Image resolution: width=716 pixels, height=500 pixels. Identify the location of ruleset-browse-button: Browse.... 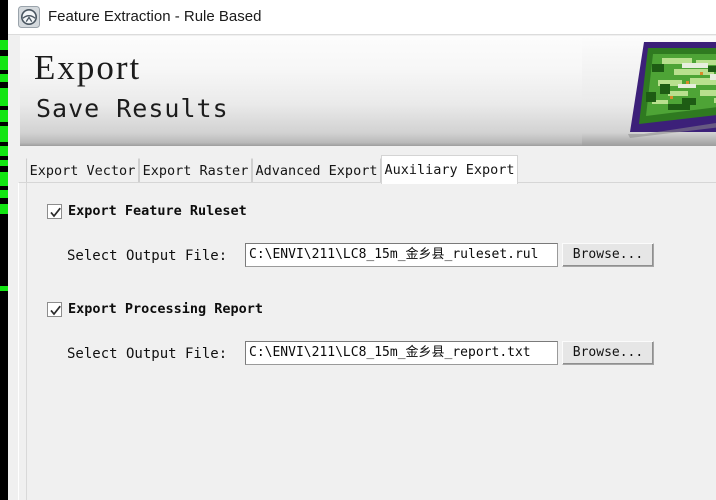
(608, 255).